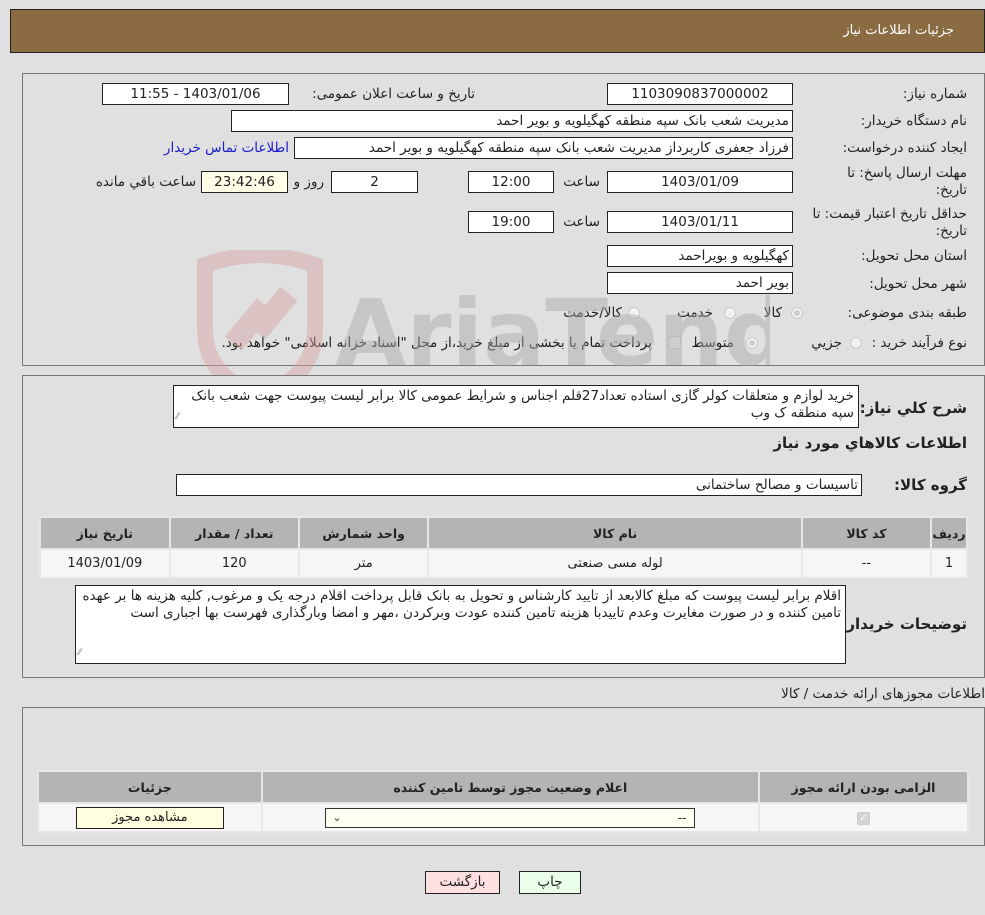 The width and height of the screenshot is (985, 915). What do you see at coordinates (918, 284) in the screenshot?
I see `city-label: شهر محل تحویل:` at bounding box center [918, 284].